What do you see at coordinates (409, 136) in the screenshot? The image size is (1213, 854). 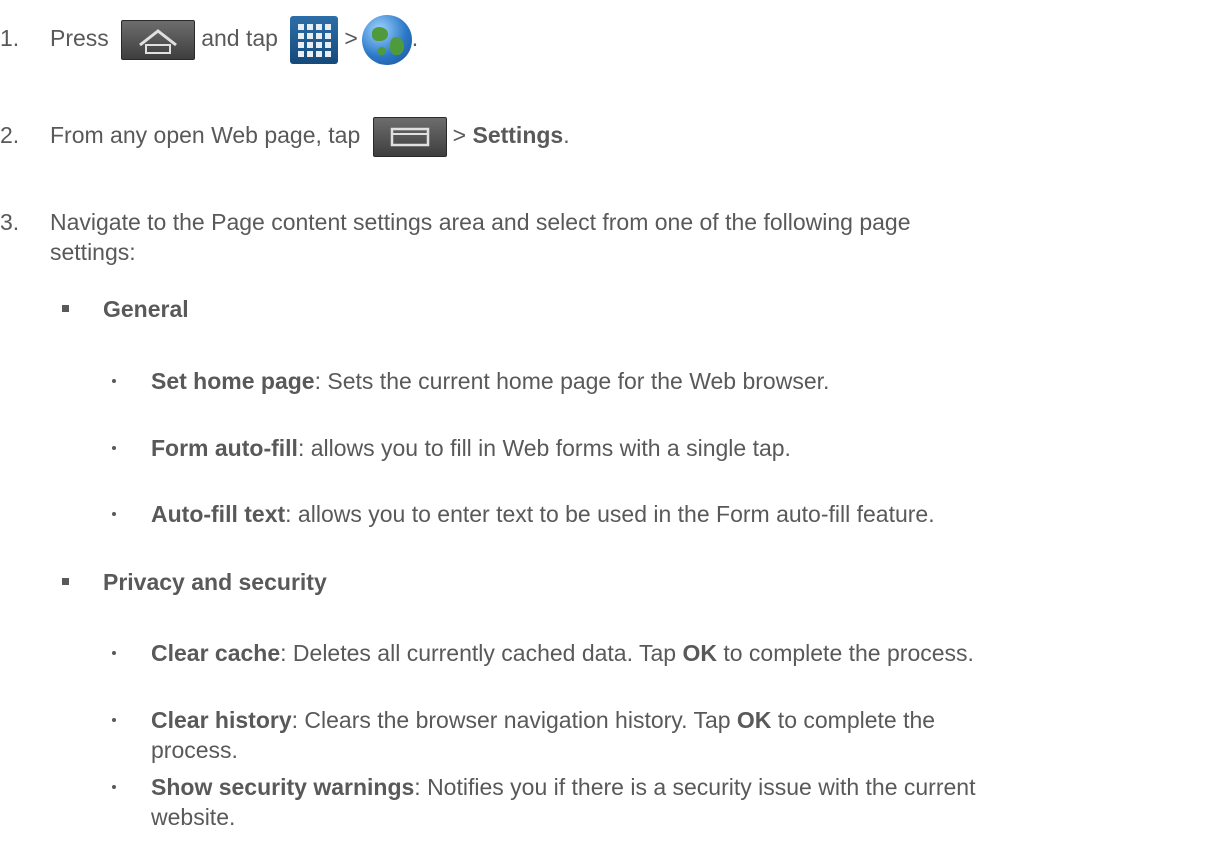 I see `menu-key-icon` at bounding box center [409, 136].